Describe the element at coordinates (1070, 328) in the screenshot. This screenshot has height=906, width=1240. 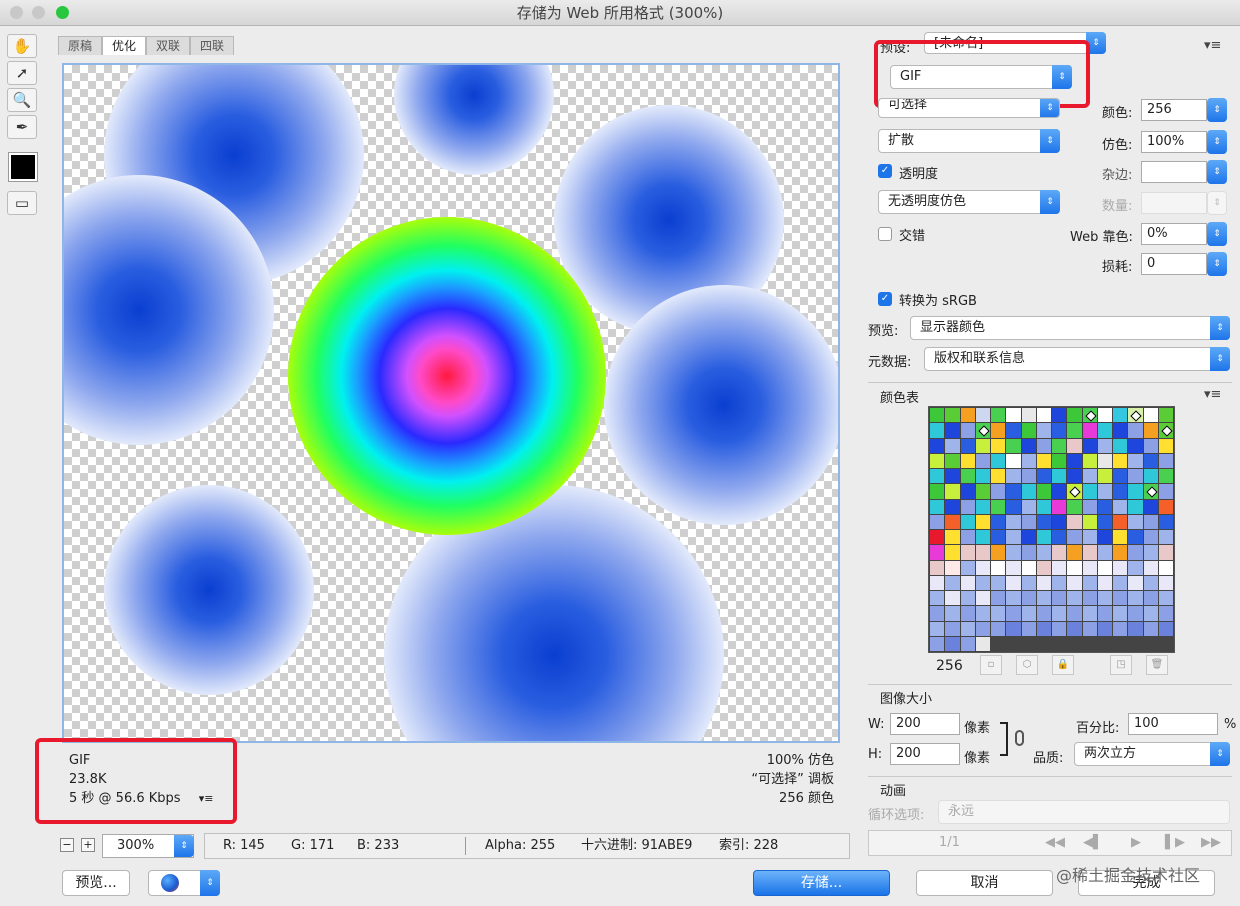
I see `preview-select: 显示器颜色 ⇕` at that location.